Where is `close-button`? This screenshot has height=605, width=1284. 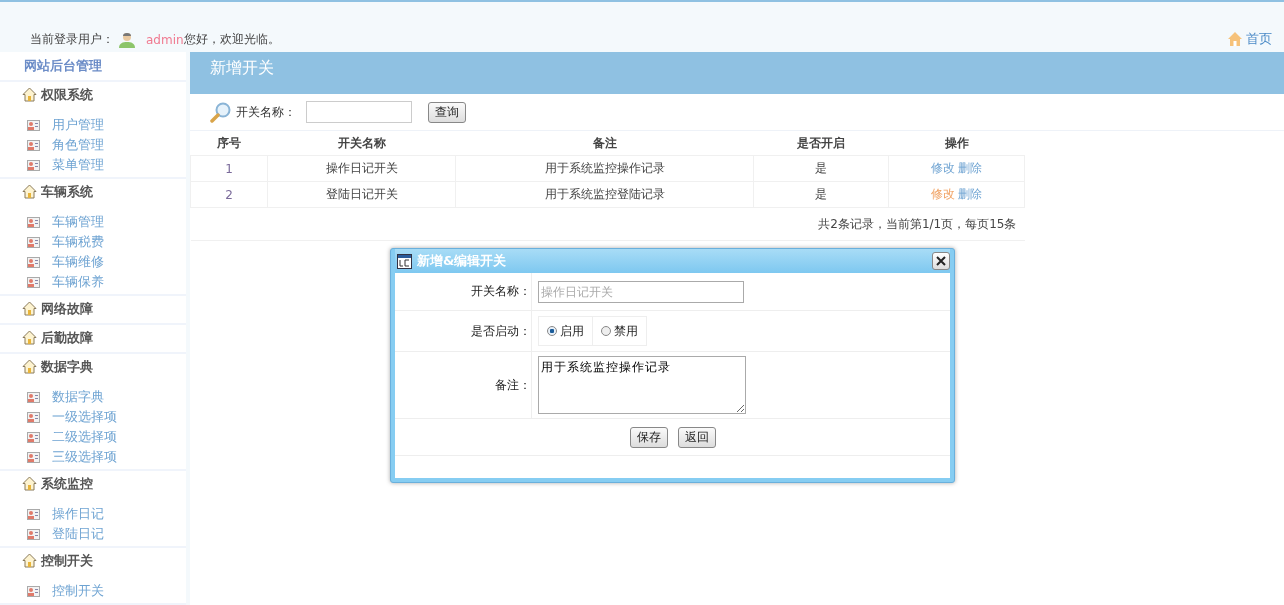
close-button is located at coordinates (941, 261).